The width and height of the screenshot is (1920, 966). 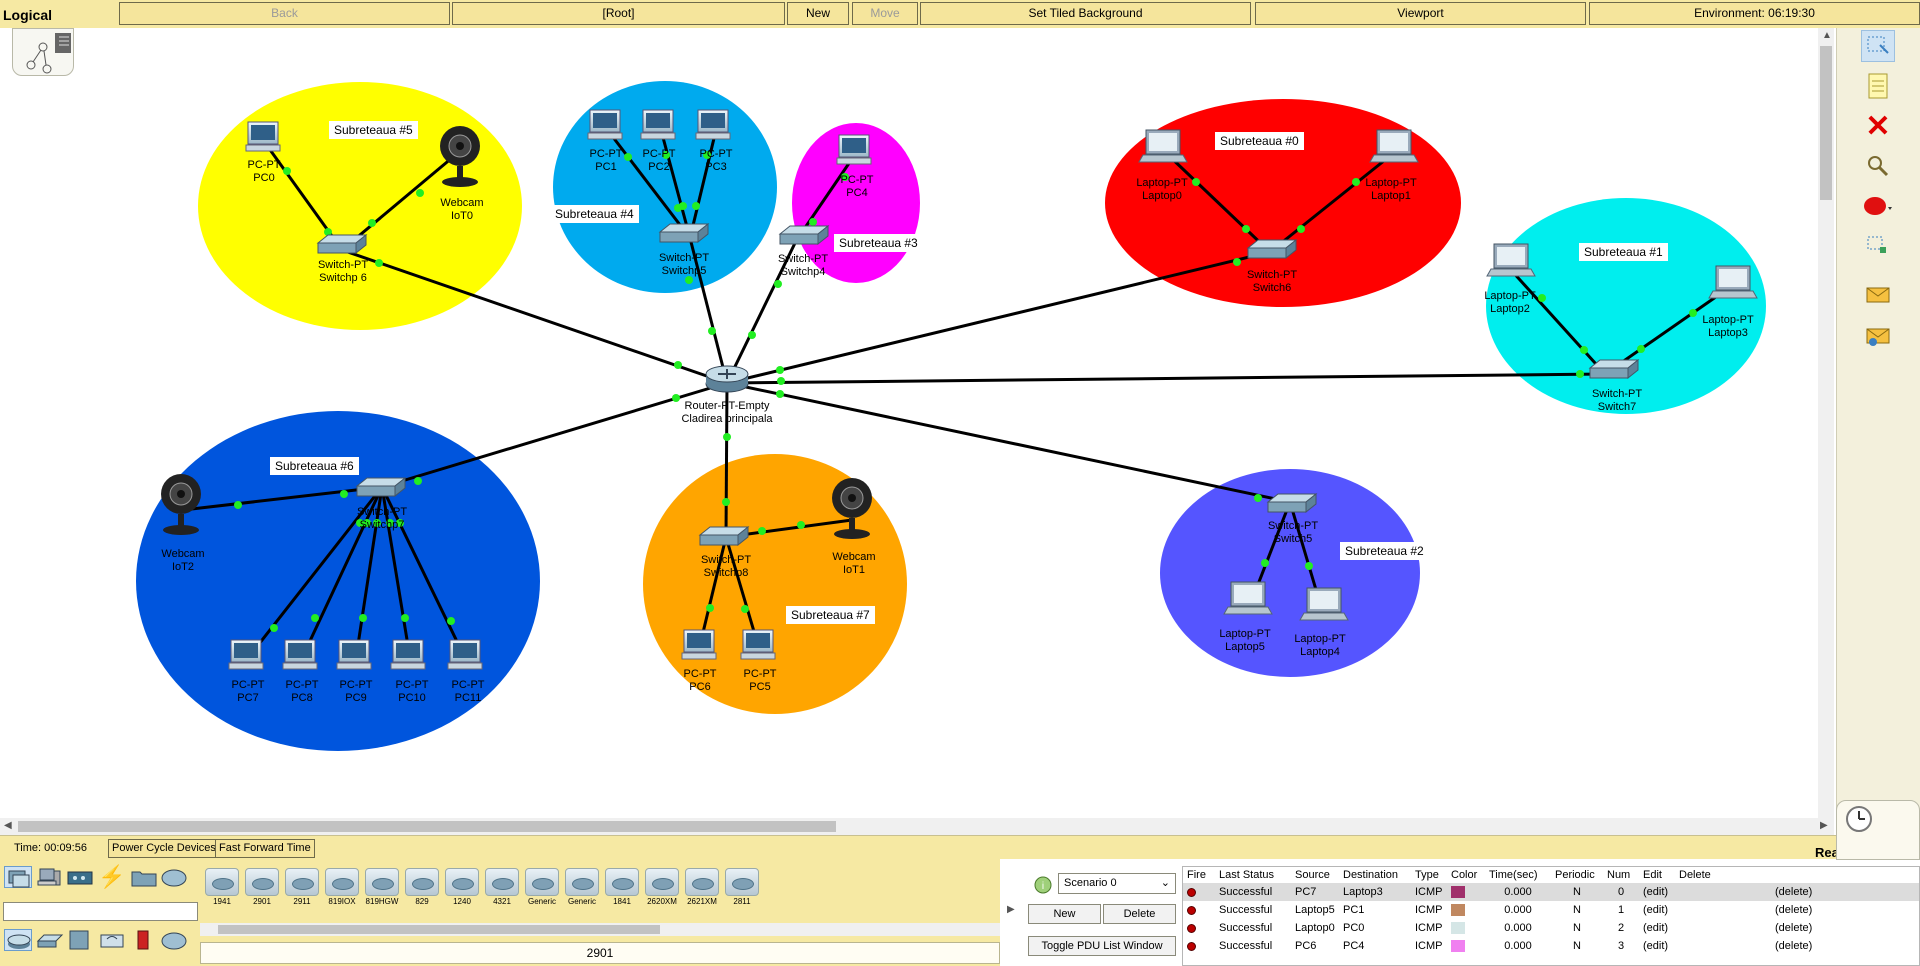 What do you see at coordinates (8, 825) in the screenshot?
I see `scroll-left-icon: ◀` at bounding box center [8, 825].